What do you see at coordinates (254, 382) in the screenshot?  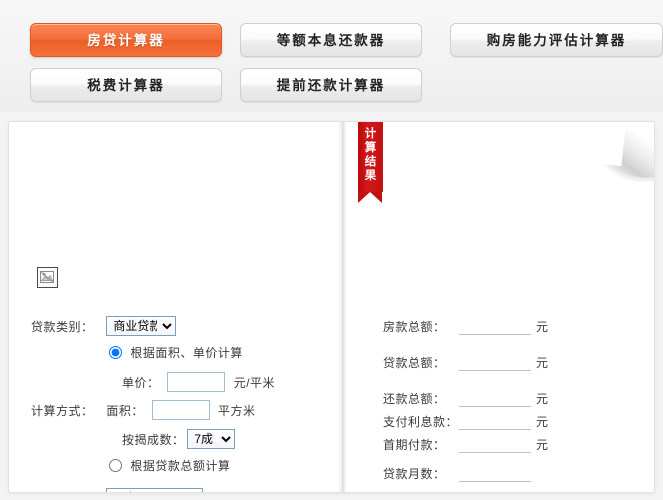 I see `unit-price-unit: 元/平米` at bounding box center [254, 382].